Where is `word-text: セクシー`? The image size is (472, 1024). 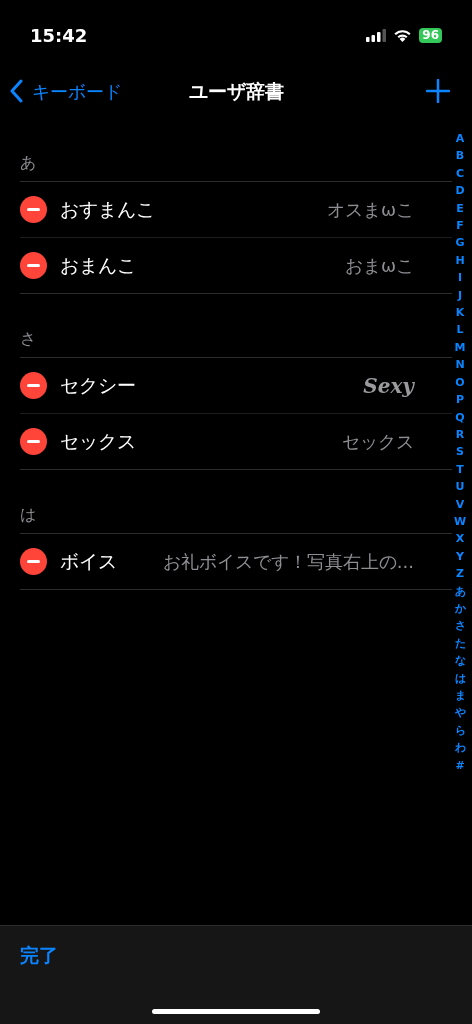
word-text: セクシー is located at coordinates (98, 386).